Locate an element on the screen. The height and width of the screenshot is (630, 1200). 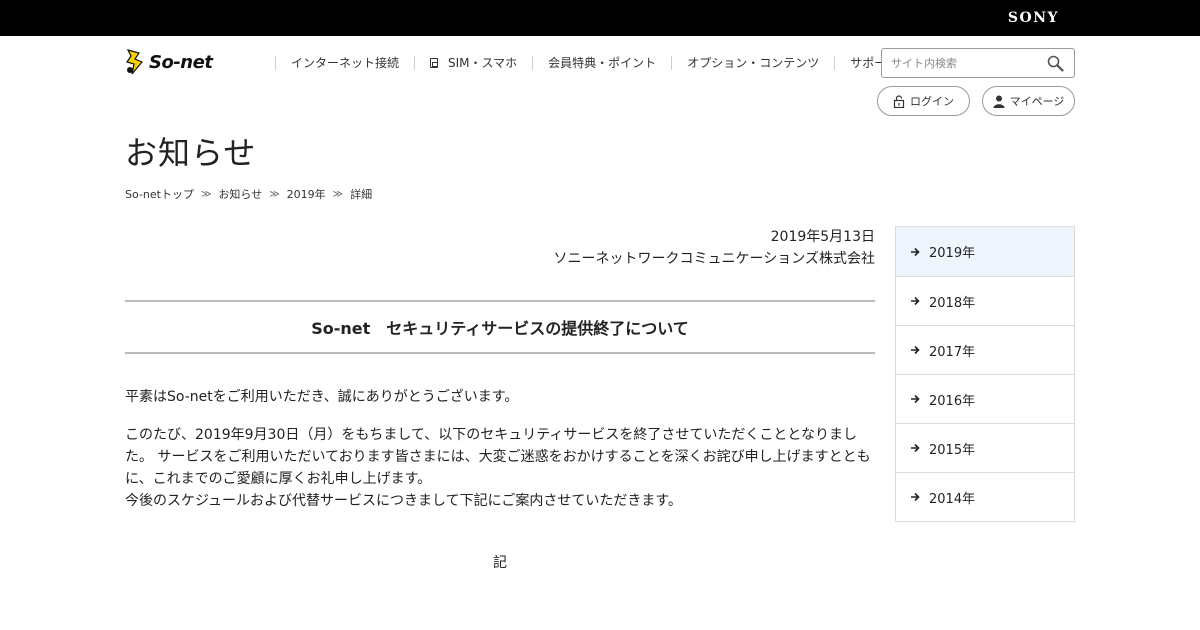
sidebar-item-label: 2018年 is located at coordinates (952, 303).